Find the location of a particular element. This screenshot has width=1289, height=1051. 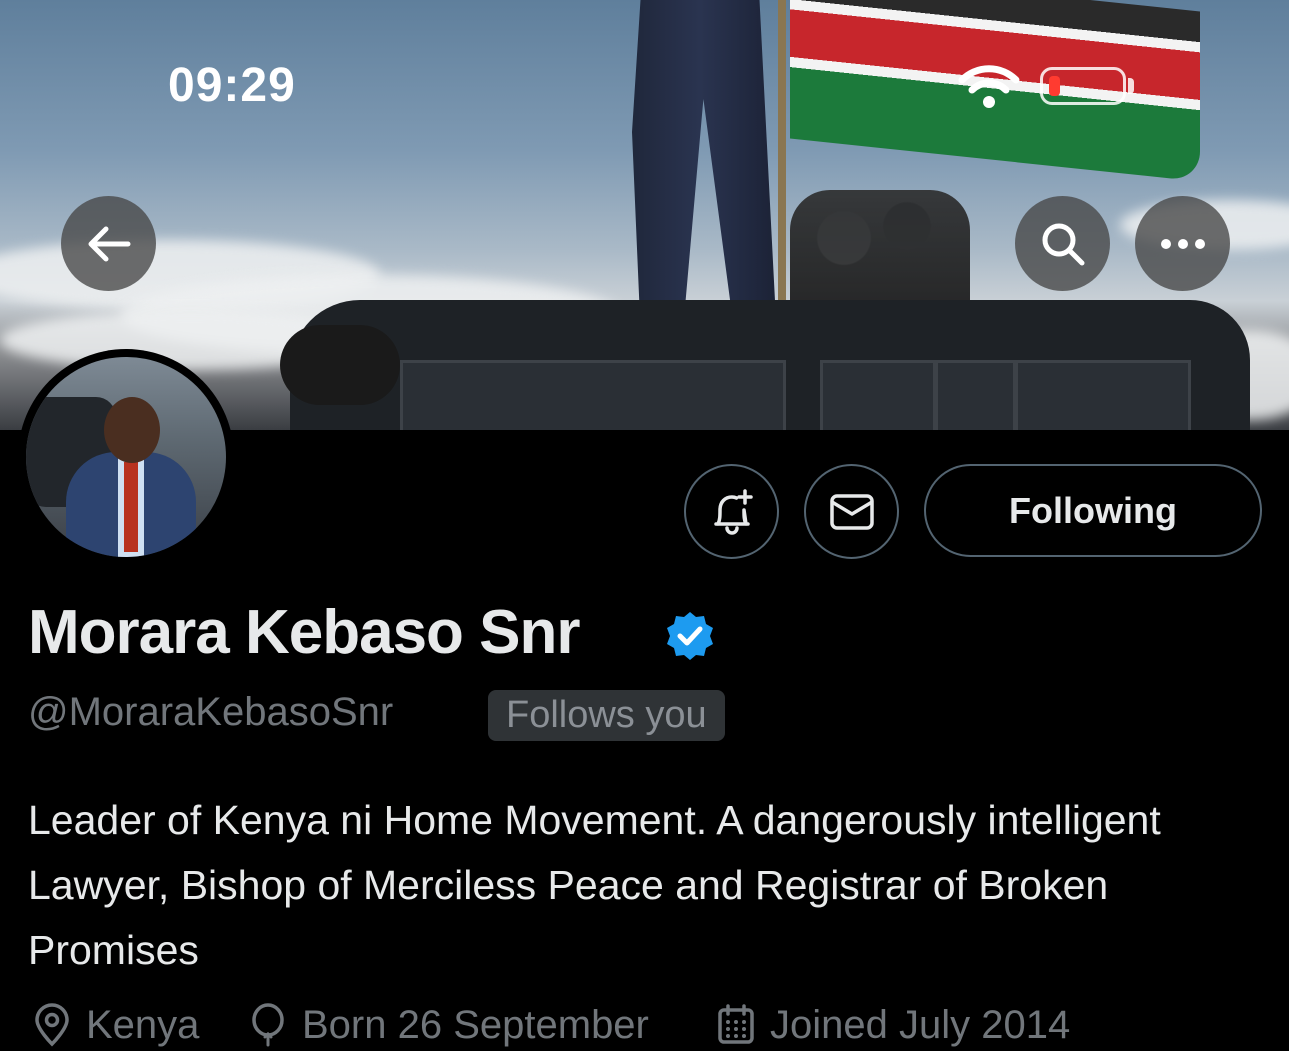

message-button is located at coordinates (851, 511).